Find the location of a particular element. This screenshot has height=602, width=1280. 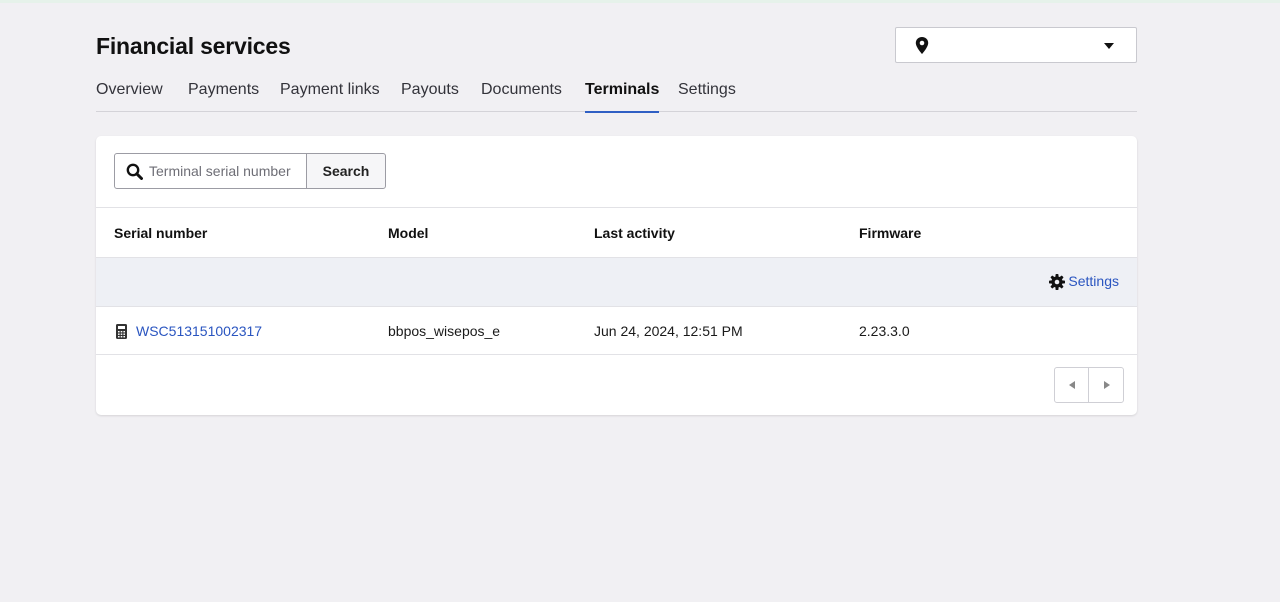

chevron-down-icon is located at coordinates (1109, 46).